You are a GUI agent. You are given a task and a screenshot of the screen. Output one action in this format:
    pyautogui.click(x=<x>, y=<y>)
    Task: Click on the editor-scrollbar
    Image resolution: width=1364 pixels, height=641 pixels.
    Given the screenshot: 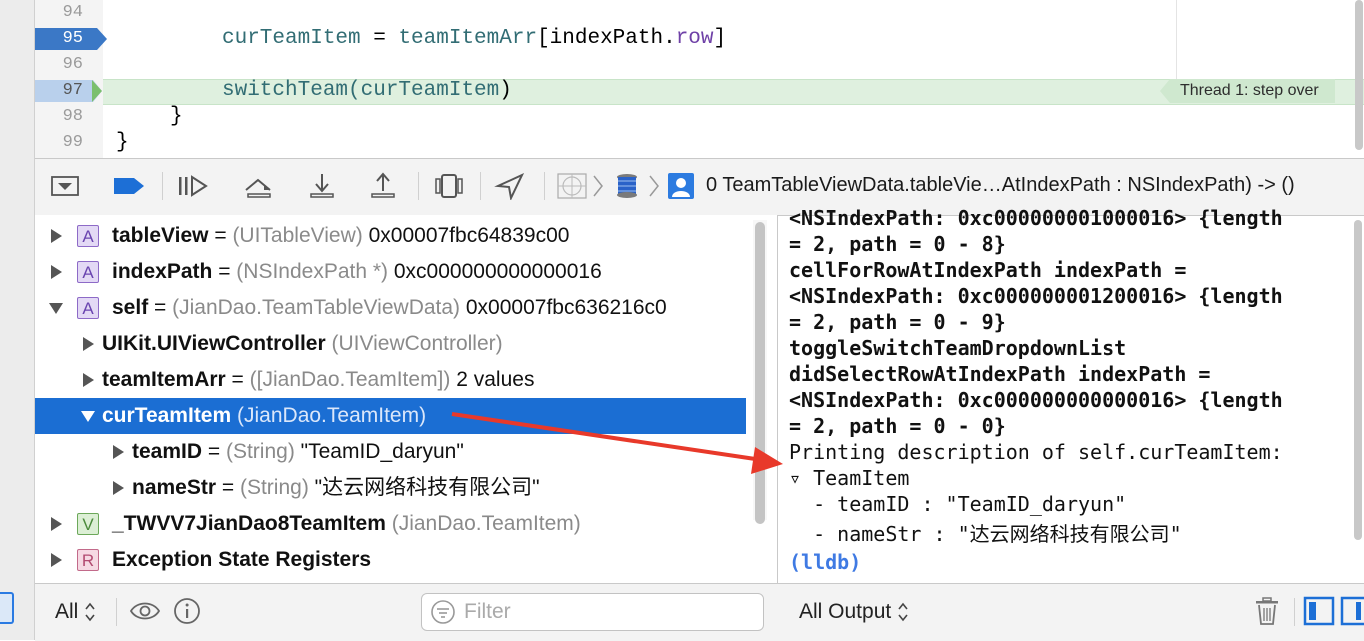 What is the action you would take?
    pyautogui.click(x=1359, y=75)
    